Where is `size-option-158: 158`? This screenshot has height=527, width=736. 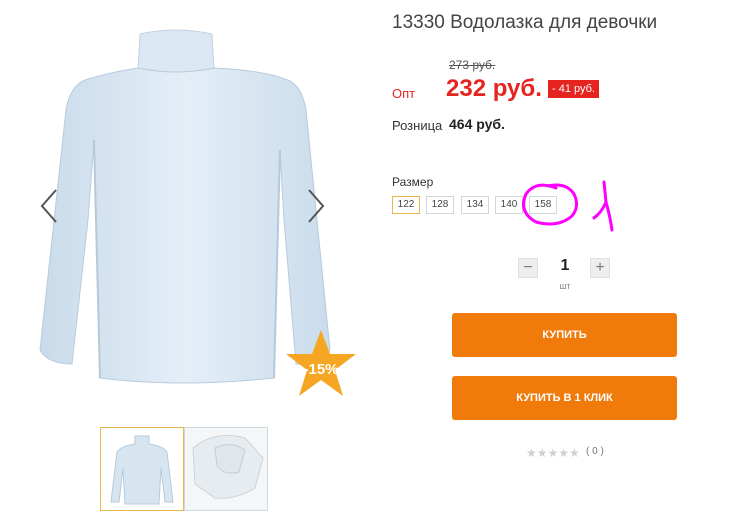 size-option-158: 158 is located at coordinates (543, 205).